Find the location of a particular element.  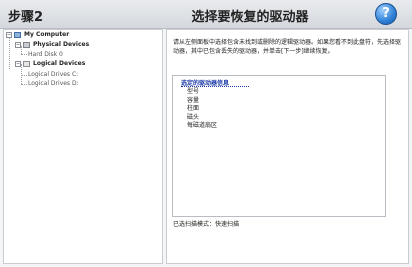

tree-item-logical-devices: − Logical Devices is located at coordinates (50, 63).